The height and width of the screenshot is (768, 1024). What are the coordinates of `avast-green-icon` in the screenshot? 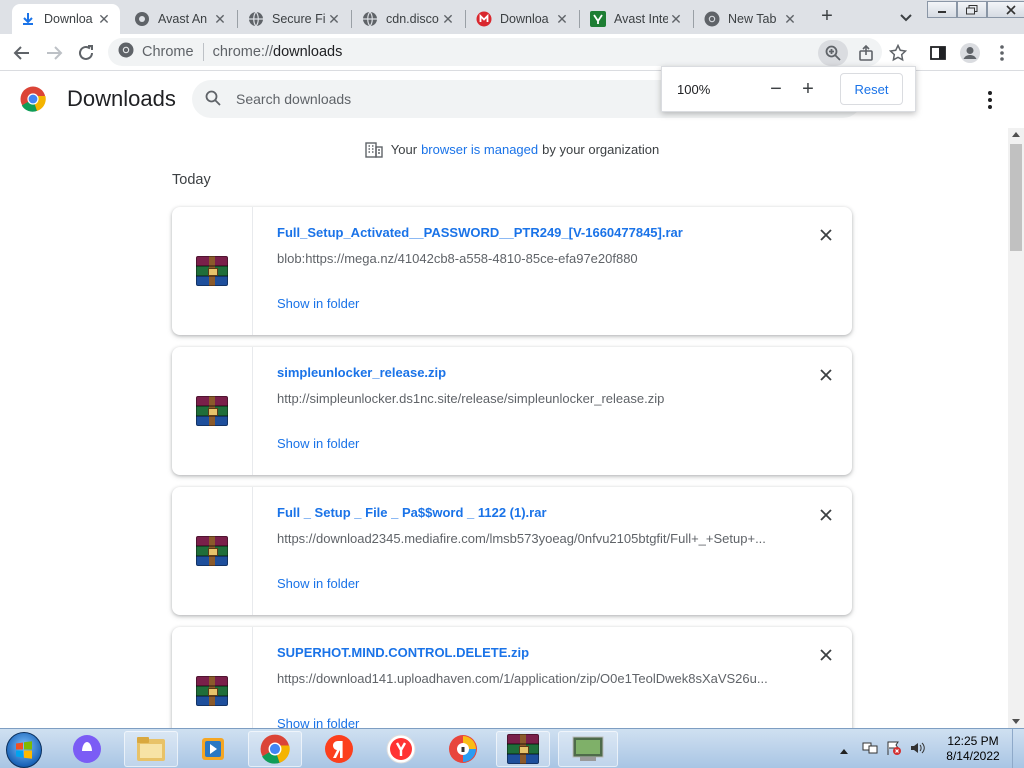 It's located at (598, 19).